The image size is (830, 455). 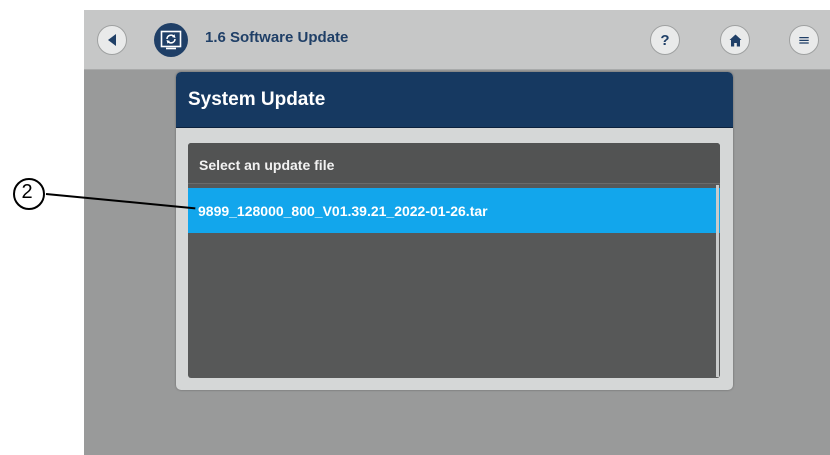 What do you see at coordinates (454, 100) in the screenshot?
I see `dialog-header: System Update` at bounding box center [454, 100].